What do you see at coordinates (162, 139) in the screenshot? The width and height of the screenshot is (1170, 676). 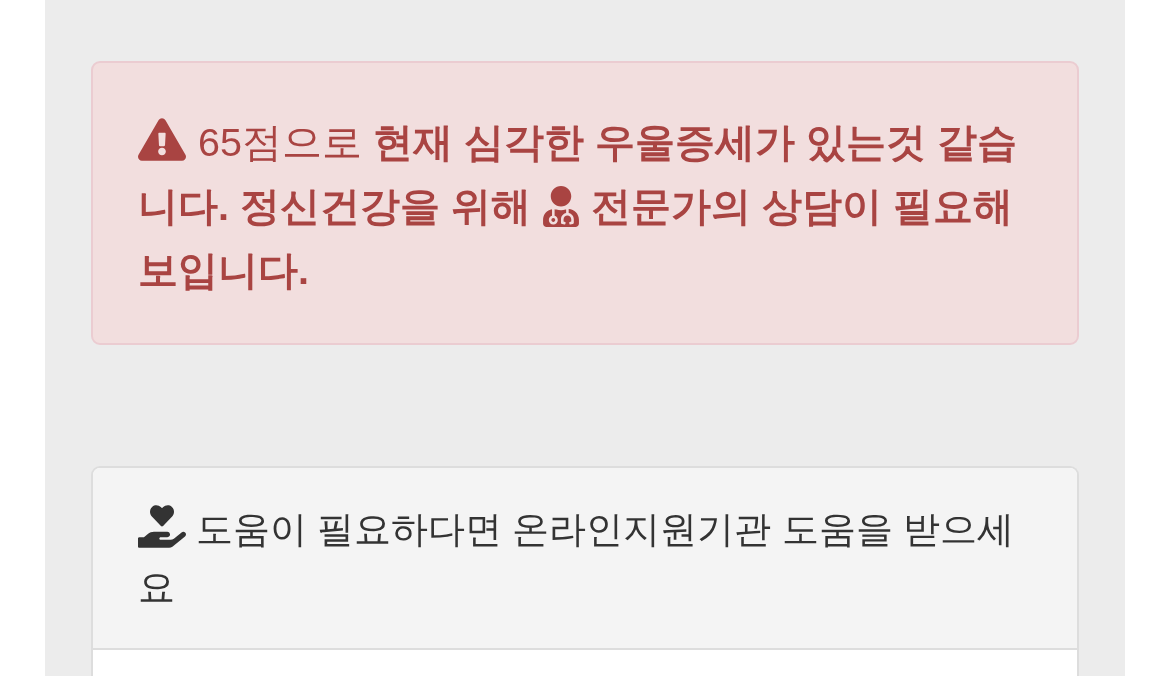 I see `warning-icon` at bounding box center [162, 139].